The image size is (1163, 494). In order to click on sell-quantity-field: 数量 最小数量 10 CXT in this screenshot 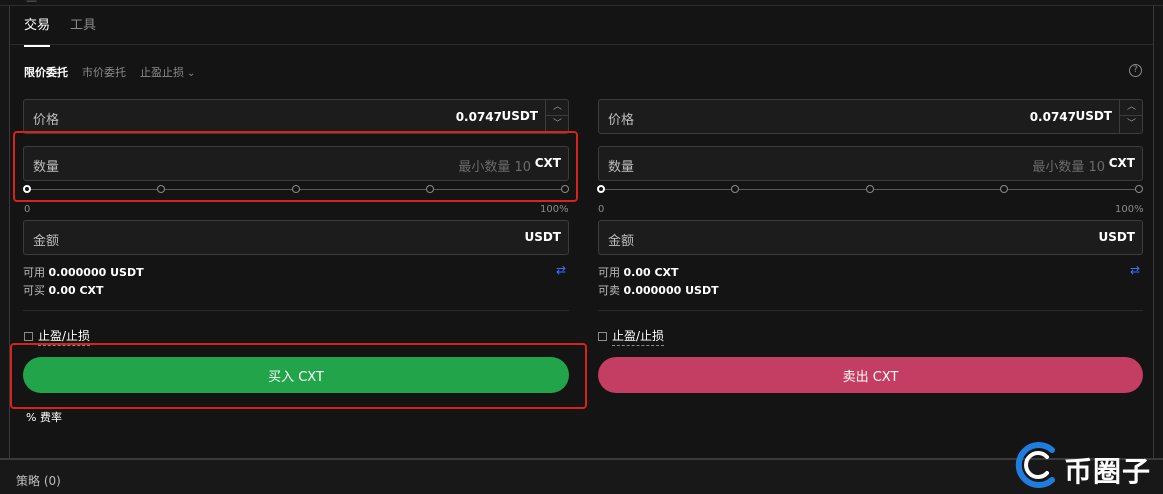, I will do `click(870, 163)`.